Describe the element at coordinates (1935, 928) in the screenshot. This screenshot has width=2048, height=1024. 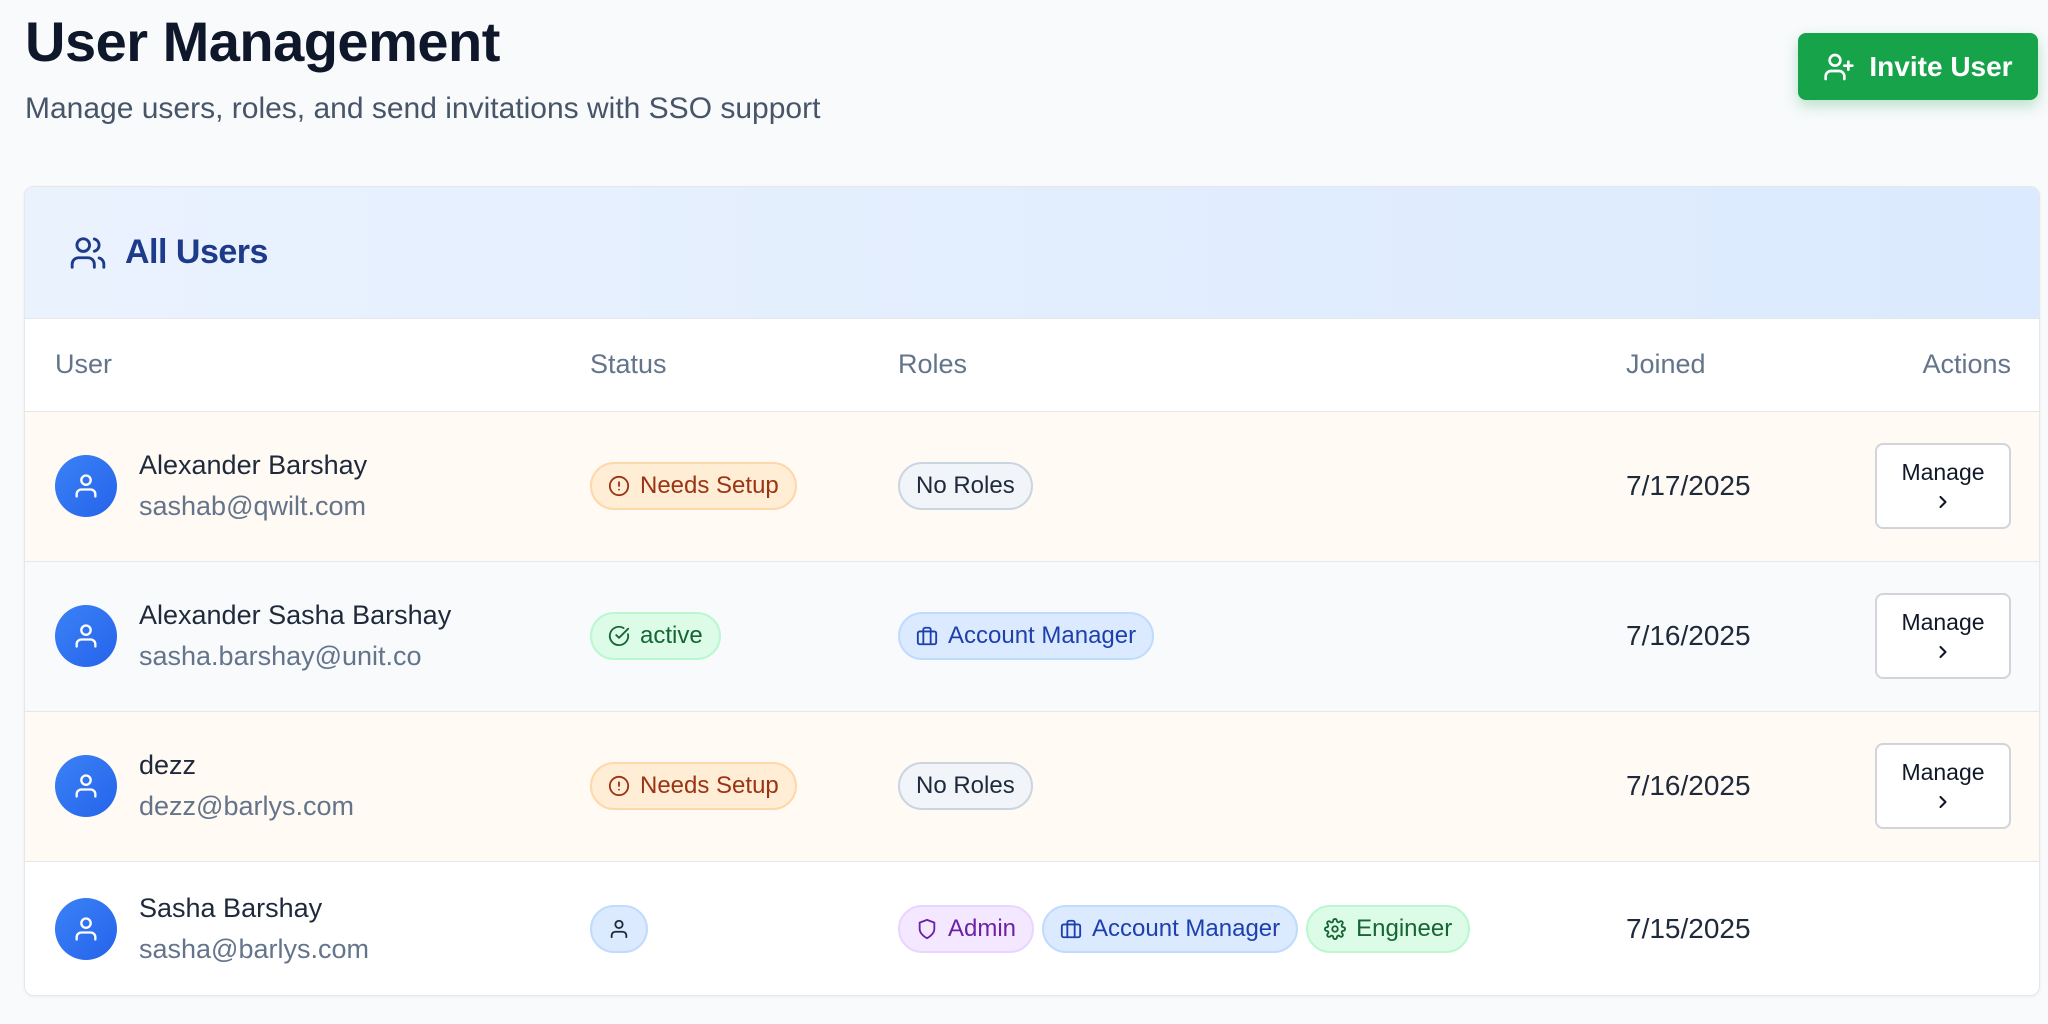
I see `actions-cell` at that location.